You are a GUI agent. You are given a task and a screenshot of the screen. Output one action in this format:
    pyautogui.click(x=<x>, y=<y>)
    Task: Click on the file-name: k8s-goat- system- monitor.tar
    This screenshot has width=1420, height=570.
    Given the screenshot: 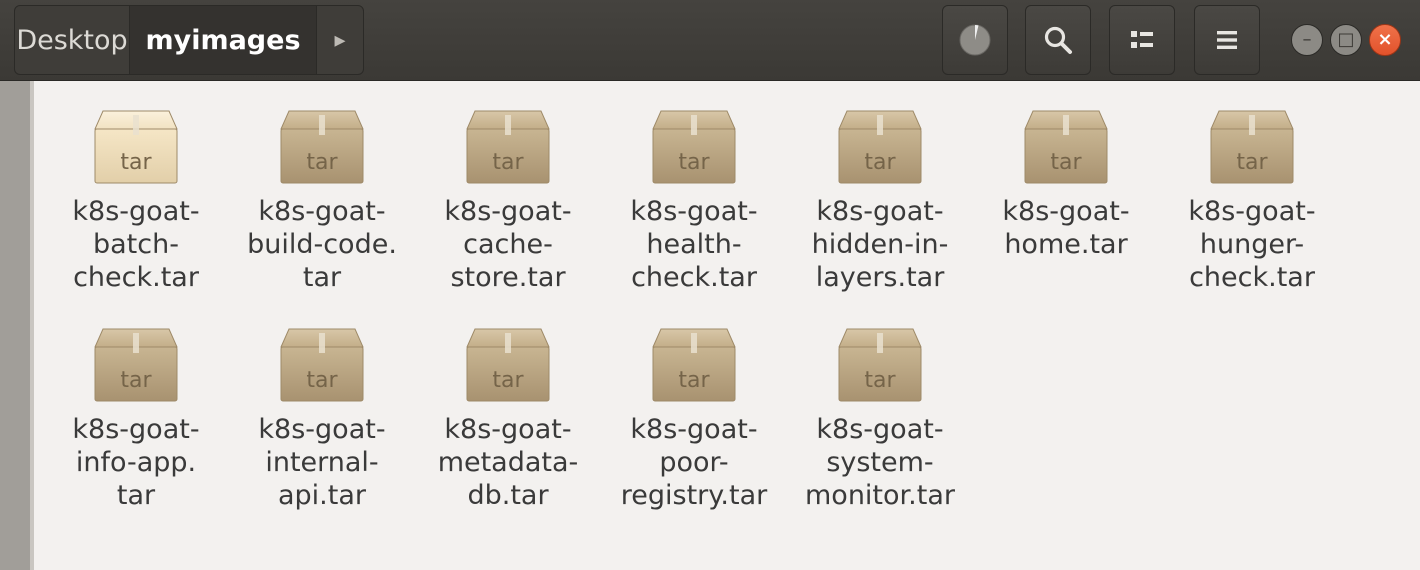 What is the action you would take?
    pyautogui.click(x=880, y=462)
    